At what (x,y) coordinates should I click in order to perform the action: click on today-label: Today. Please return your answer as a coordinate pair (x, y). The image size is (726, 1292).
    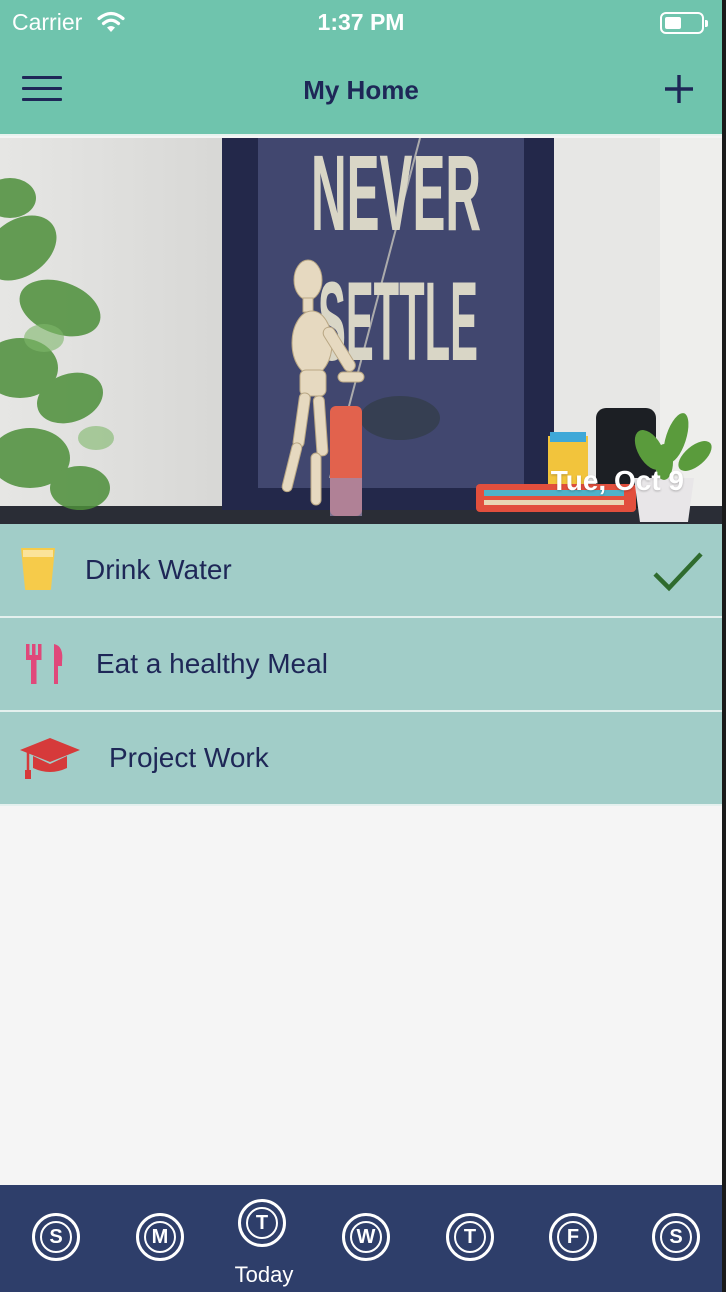
    Looking at the image, I should click on (264, 1274).